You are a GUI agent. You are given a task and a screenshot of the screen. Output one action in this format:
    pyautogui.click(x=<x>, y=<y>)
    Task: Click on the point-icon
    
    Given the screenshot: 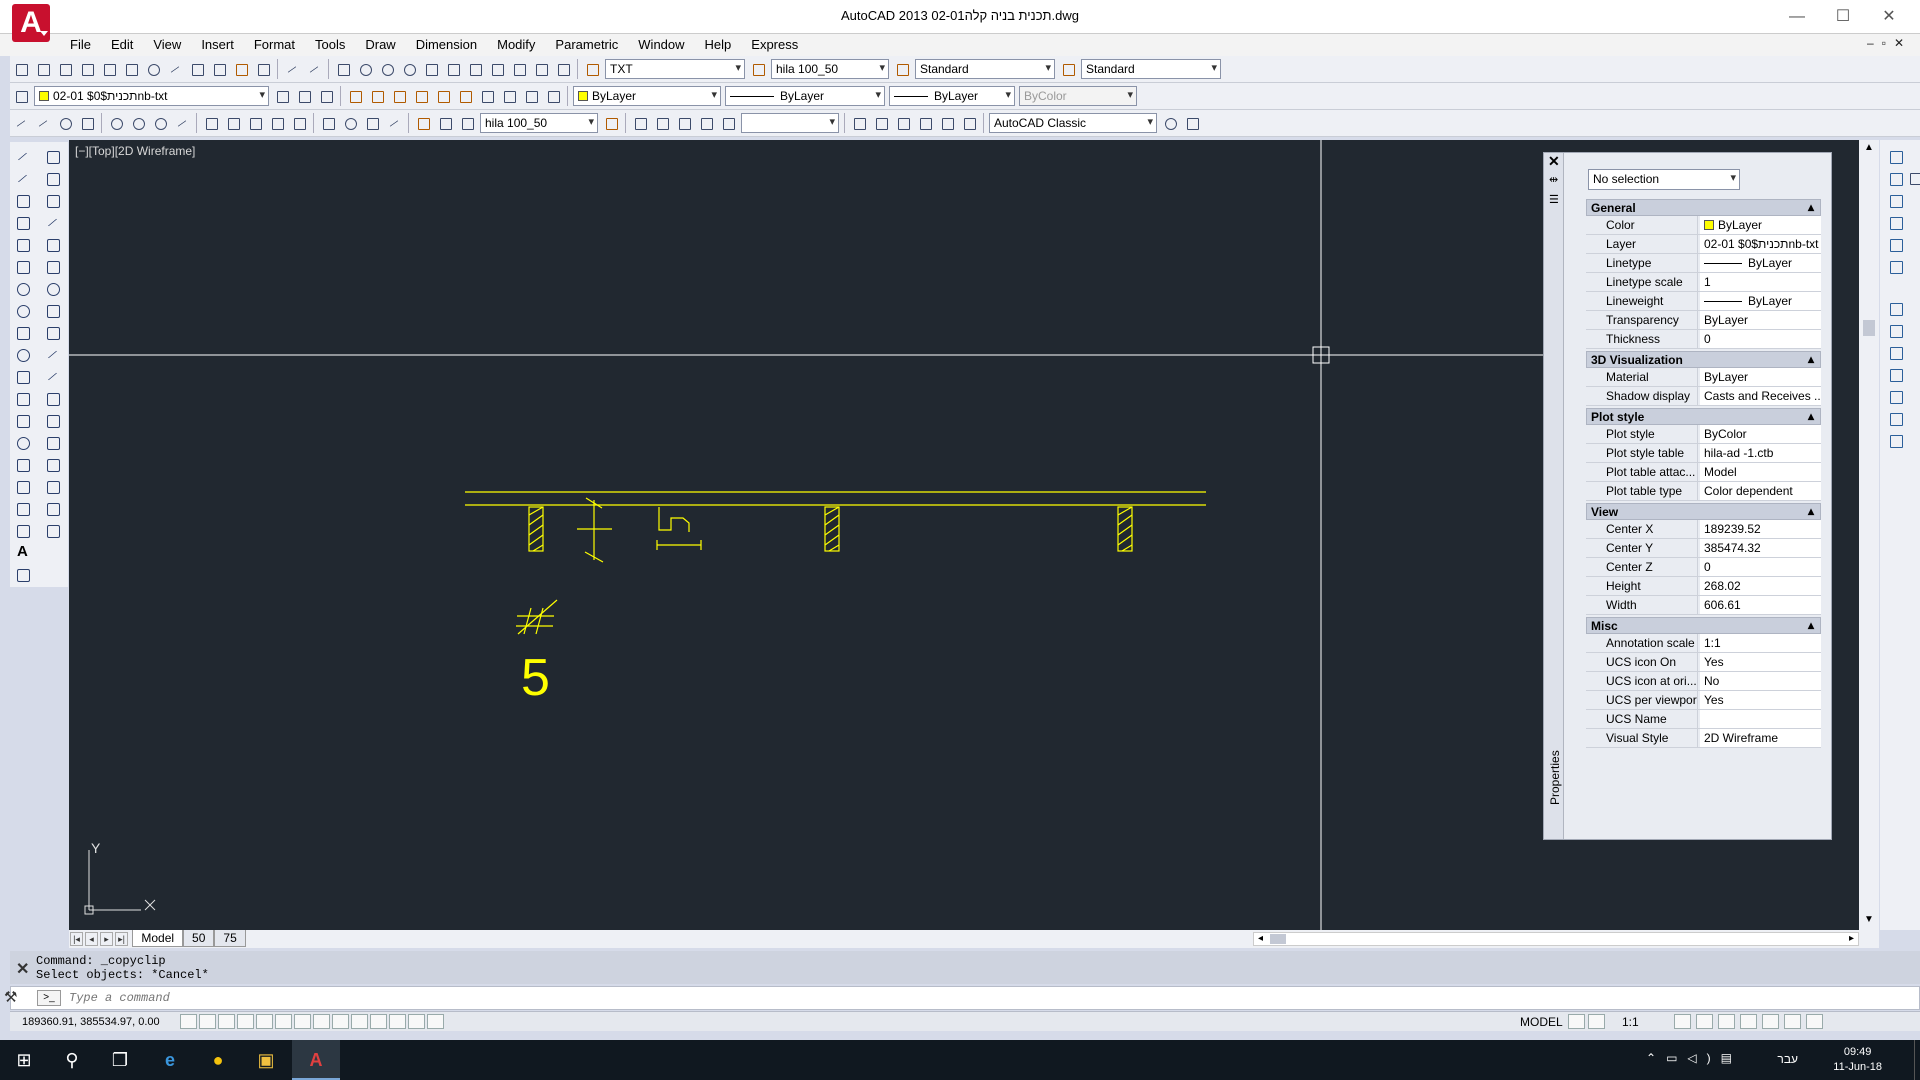 What is the action you would take?
    pyautogui.click(x=23, y=443)
    